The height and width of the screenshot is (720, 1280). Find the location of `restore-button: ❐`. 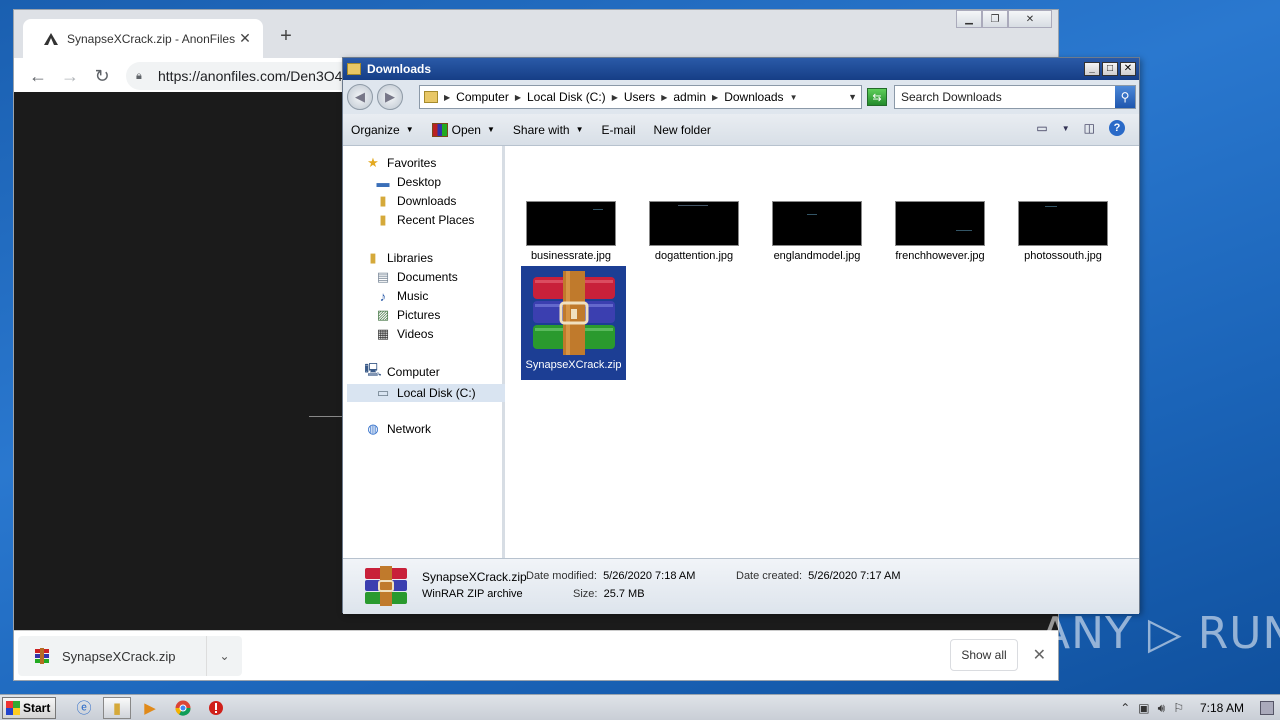

restore-button: ❐ is located at coordinates (995, 19).